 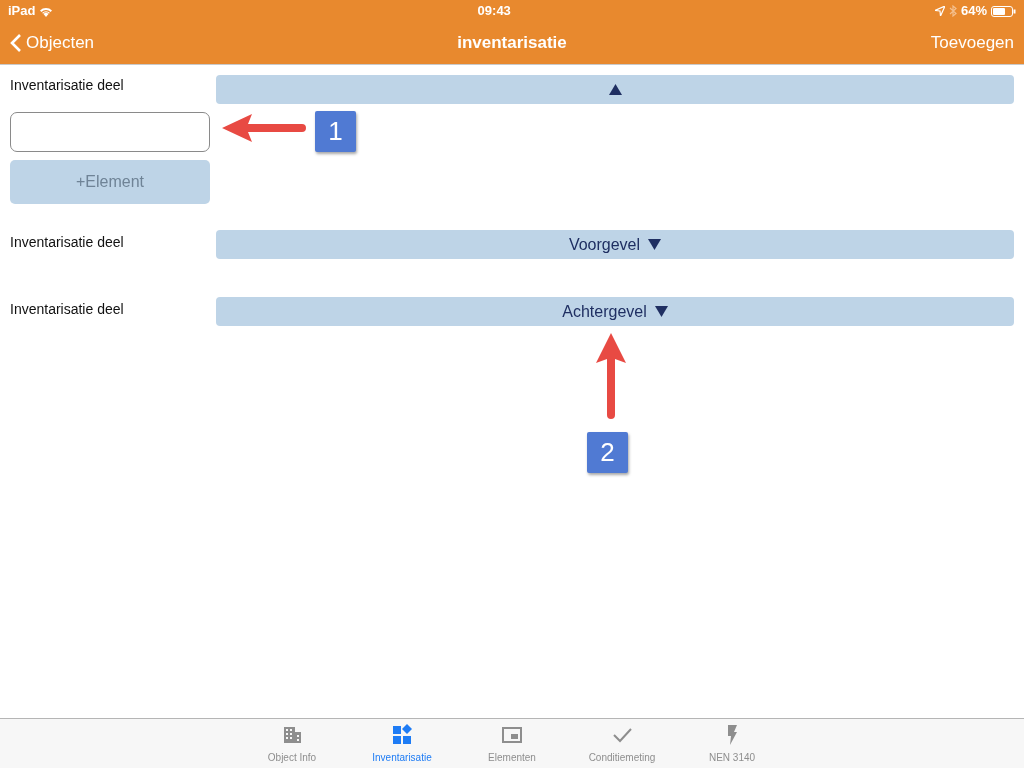 What do you see at coordinates (512, 43) in the screenshot?
I see `screen-title: inventarisatie` at bounding box center [512, 43].